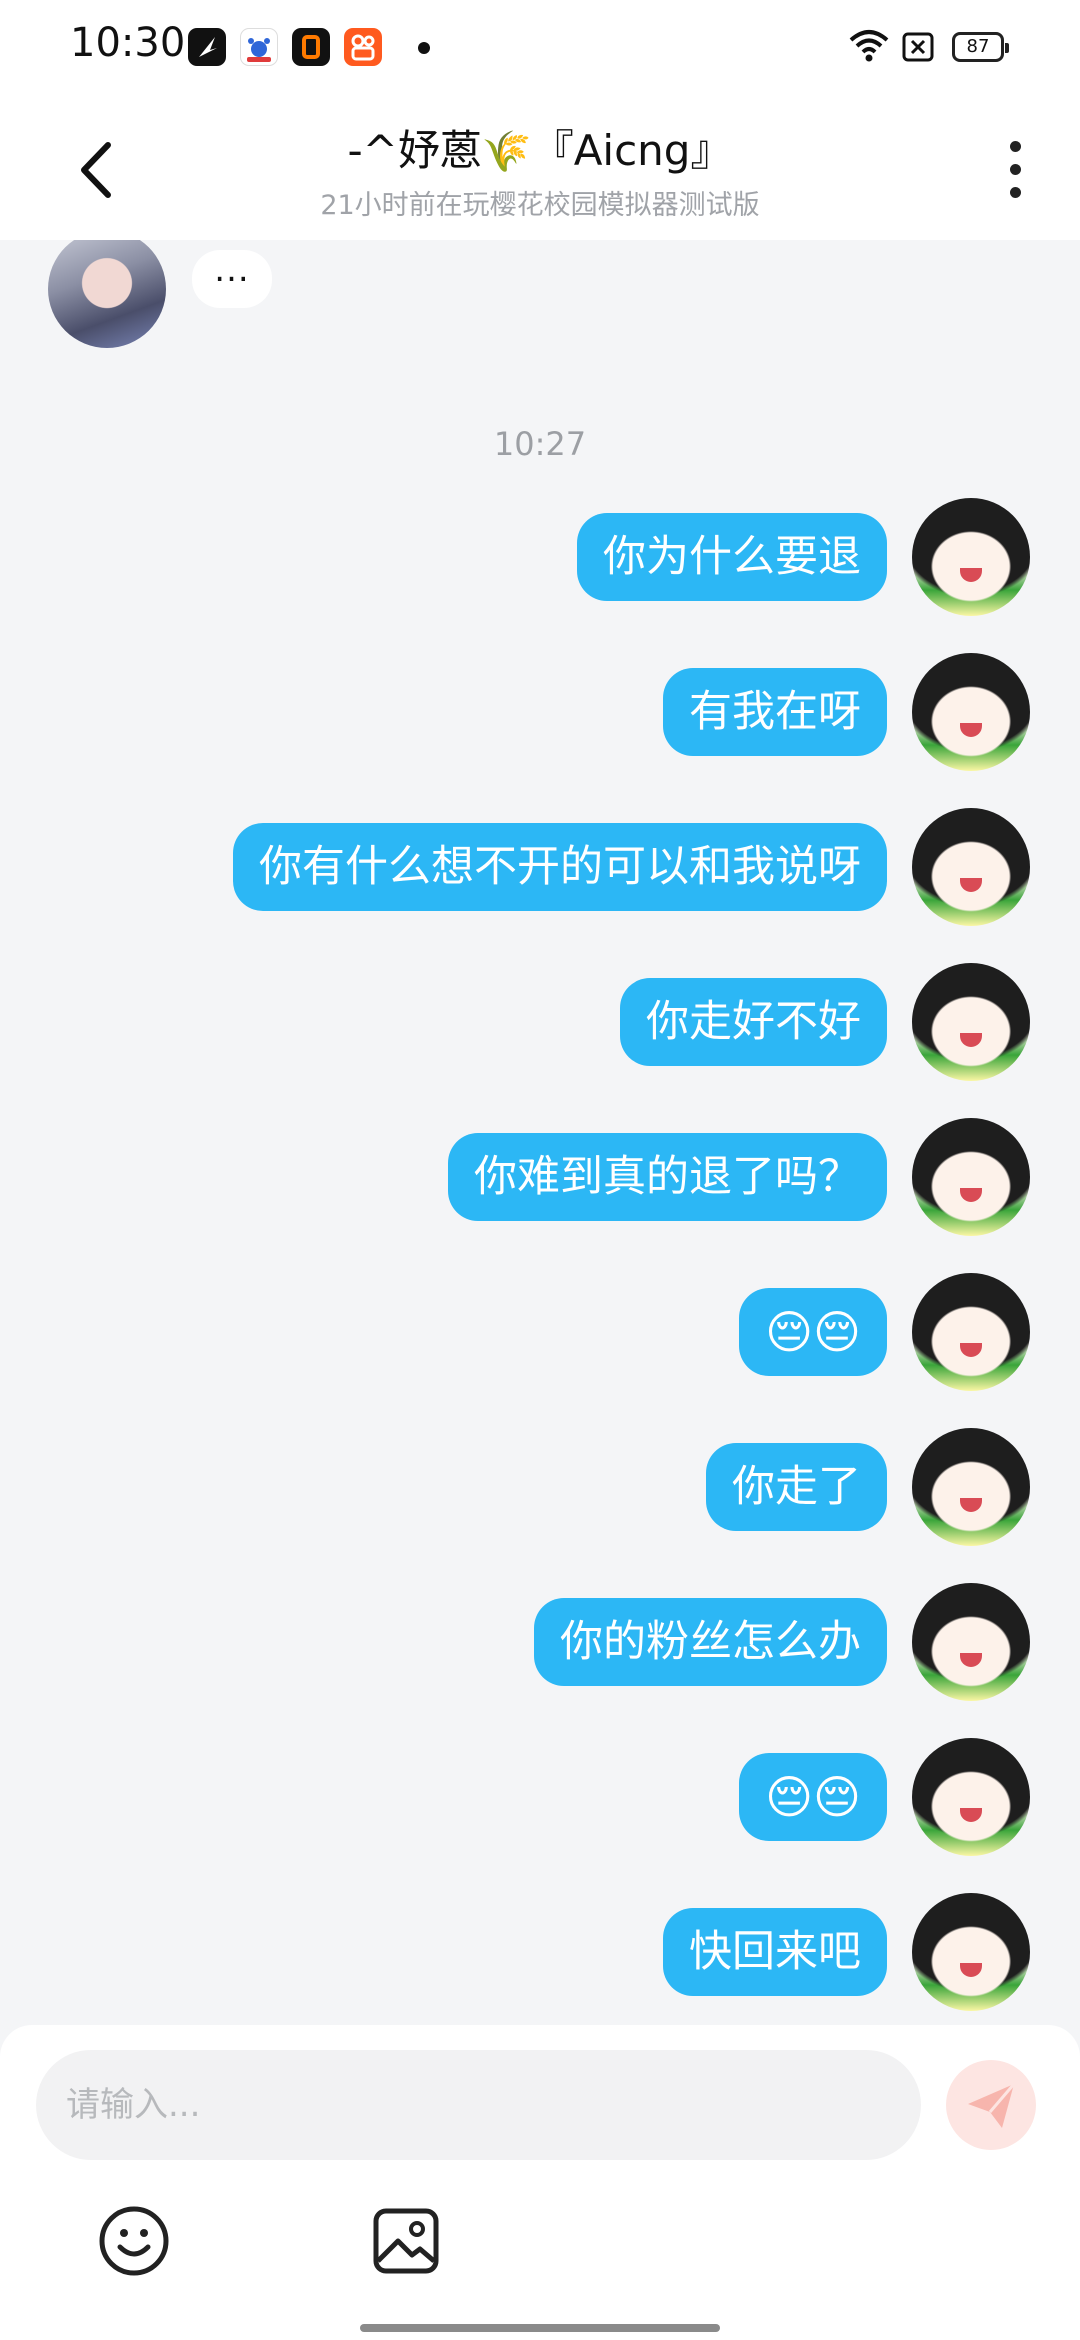  What do you see at coordinates (1016, 171) in the screenshot?
I see `more-options-button` at bounding box center [1016, 171].